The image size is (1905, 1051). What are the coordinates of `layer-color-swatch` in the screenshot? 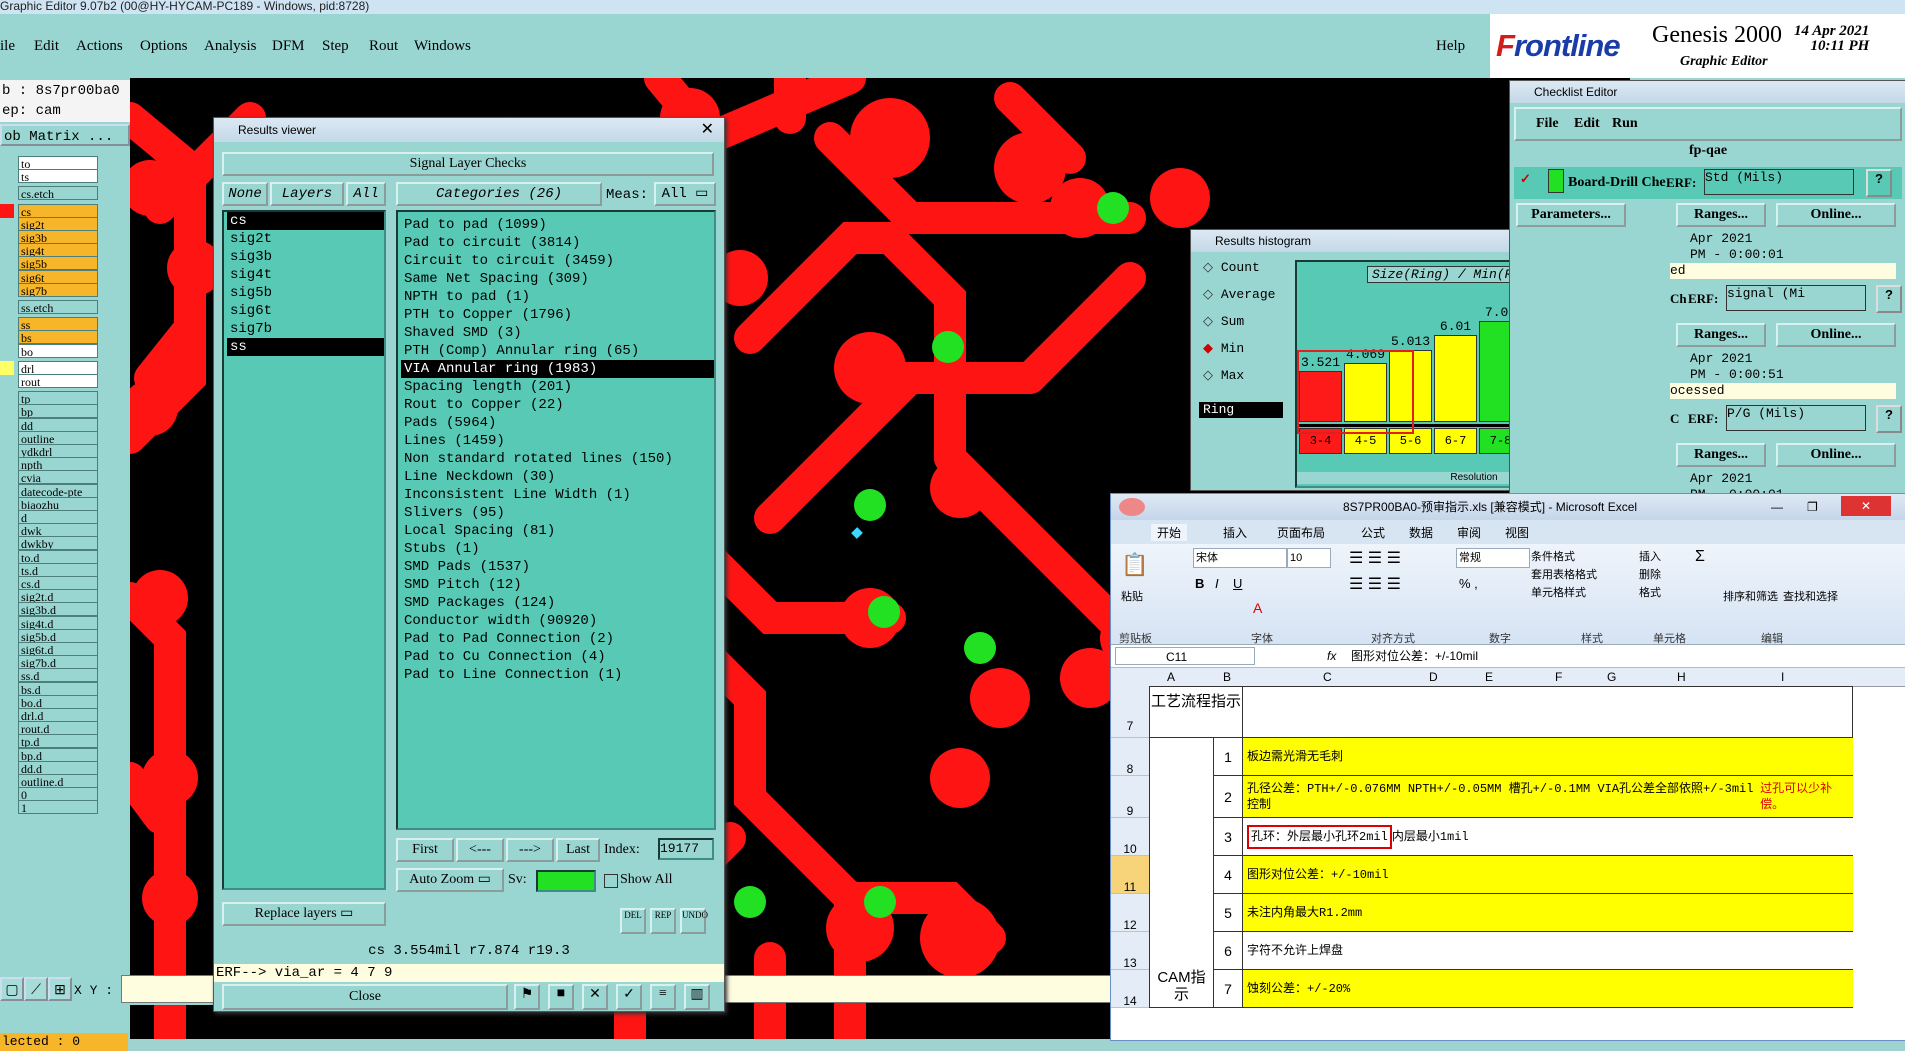 It's located at (7, 367).